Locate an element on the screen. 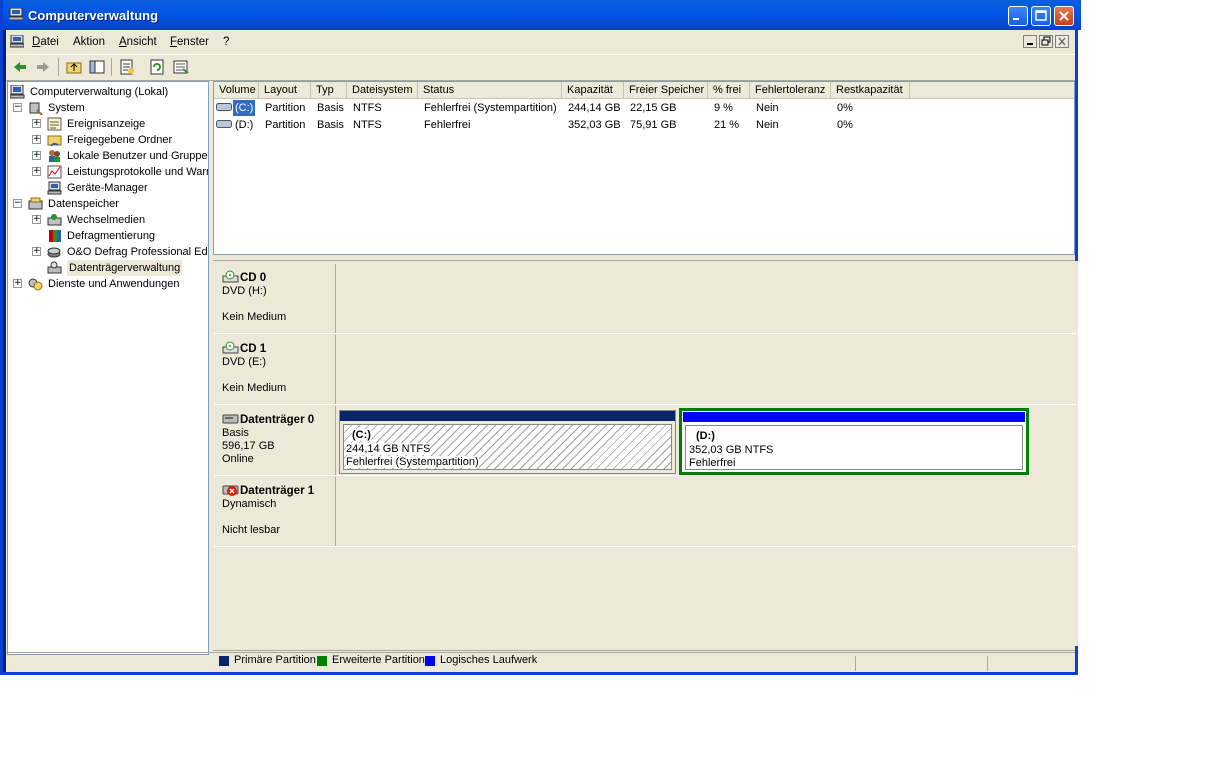  maximize-button is located at coordinates (1041, 16).